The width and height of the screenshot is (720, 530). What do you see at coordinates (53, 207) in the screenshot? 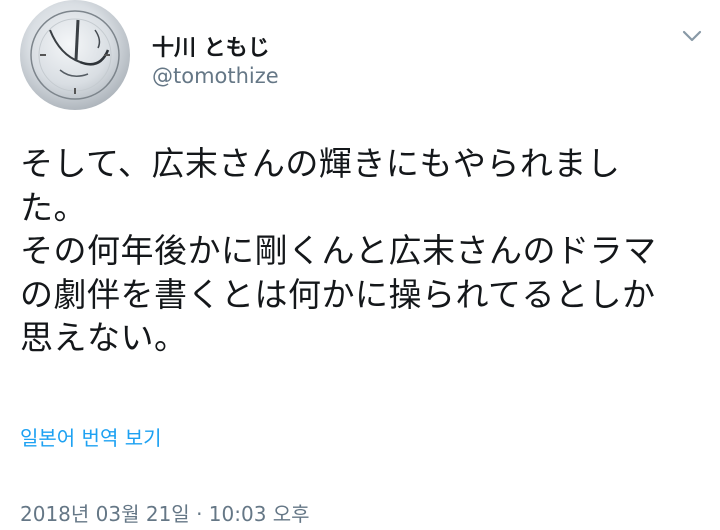
I see `tweet-text-line: た。` at bounding box center [53, 207].